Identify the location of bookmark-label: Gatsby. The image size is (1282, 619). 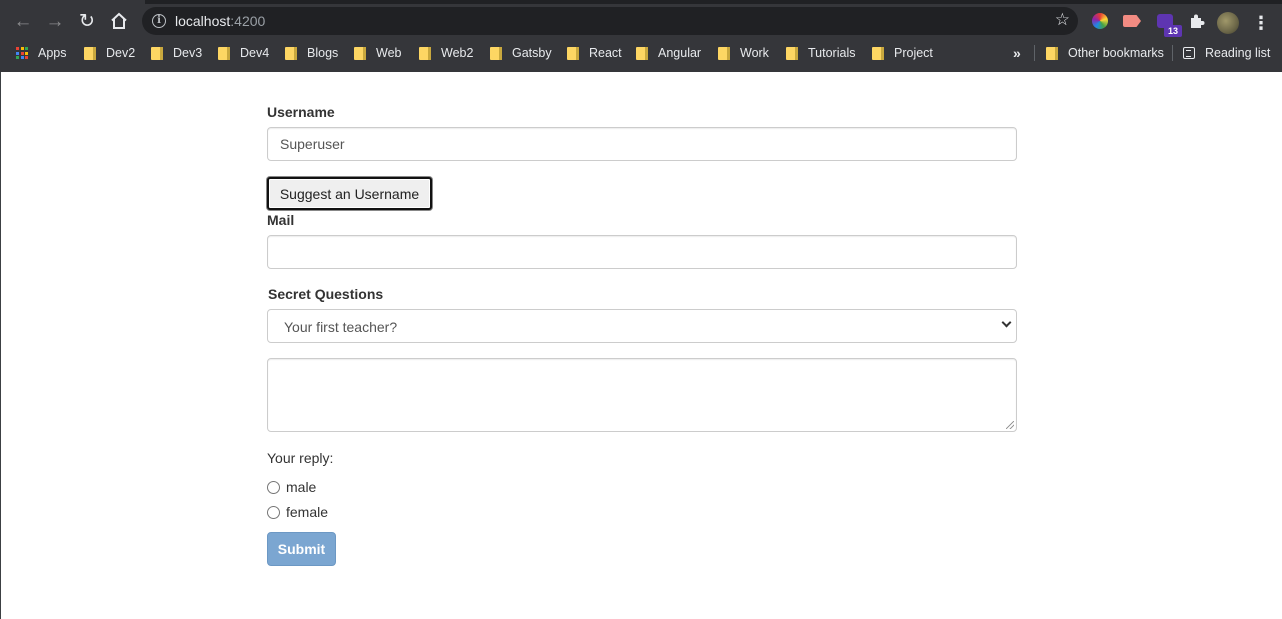
(532, 53).